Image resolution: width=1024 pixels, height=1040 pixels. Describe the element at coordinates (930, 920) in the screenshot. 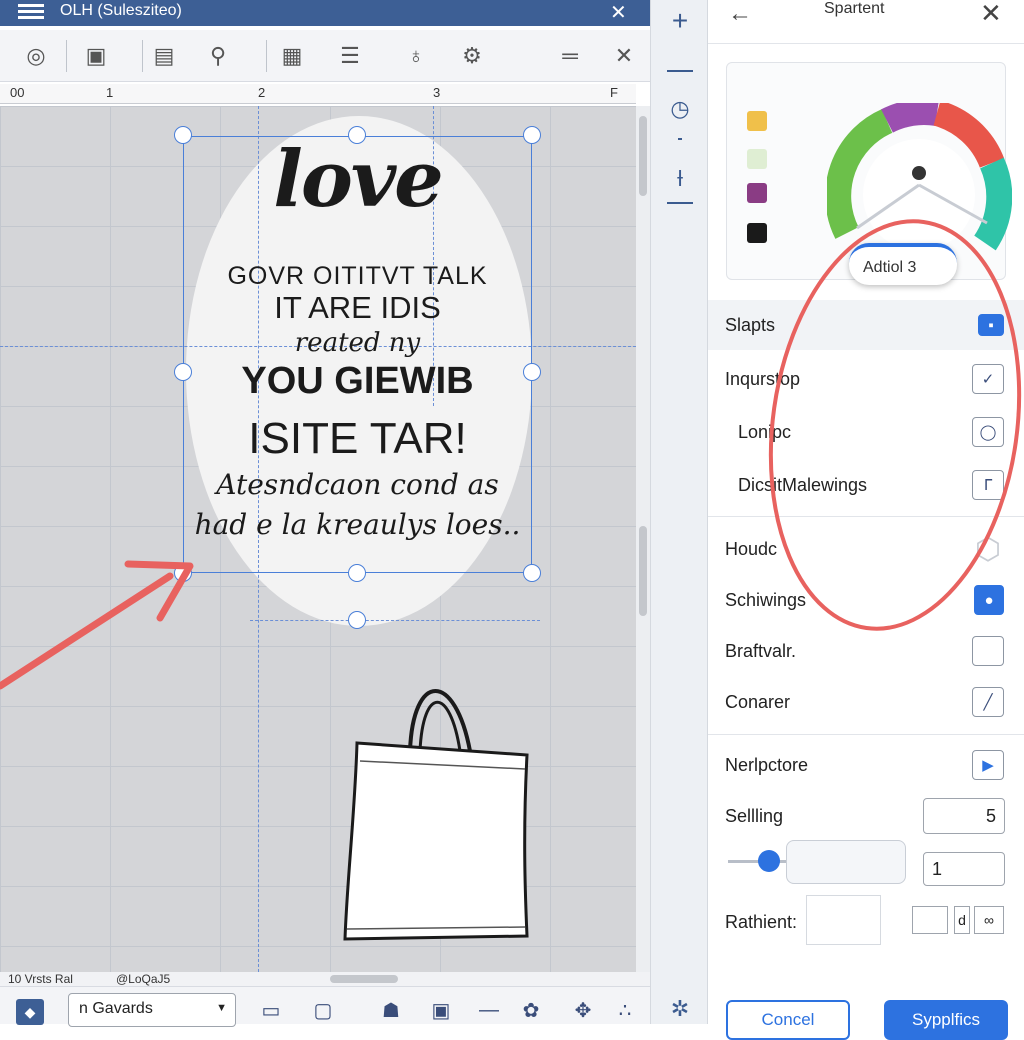

I see `gradient-swatch` at that location.